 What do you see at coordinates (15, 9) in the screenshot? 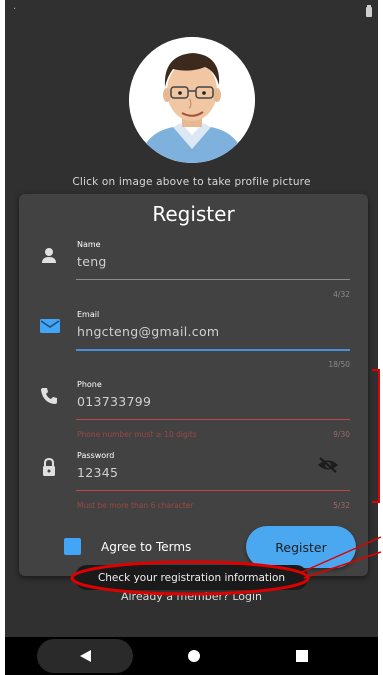
I see `status-indicator: ·` at bounding box center [15, 9].